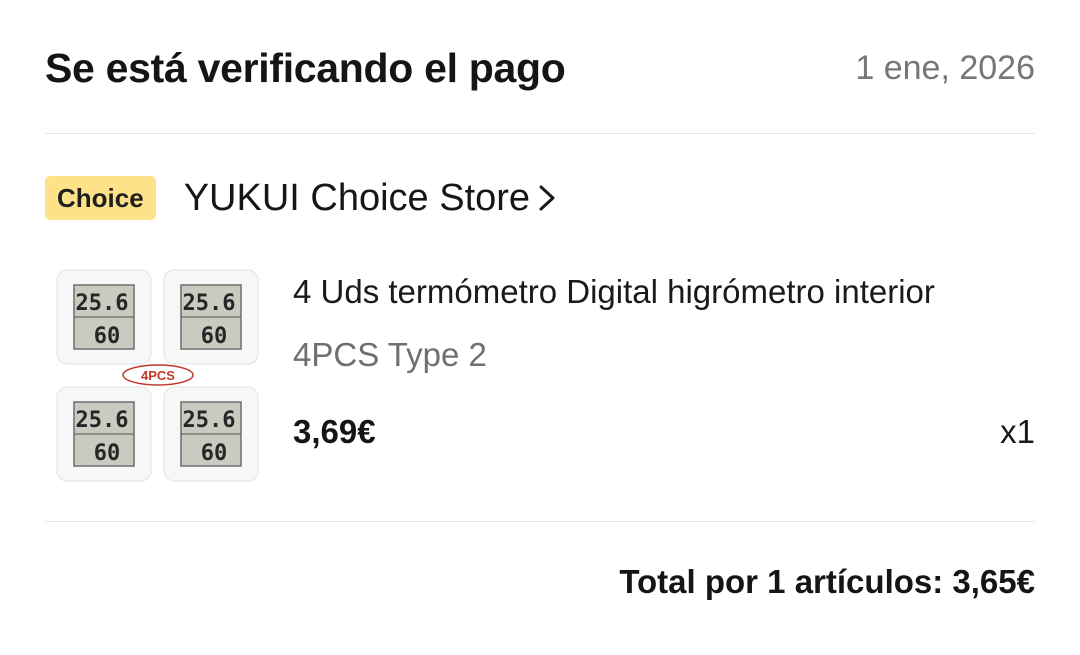  I want to click on order-header: Se está verificando el pago 1 ene, 2026, so click(540, 68).